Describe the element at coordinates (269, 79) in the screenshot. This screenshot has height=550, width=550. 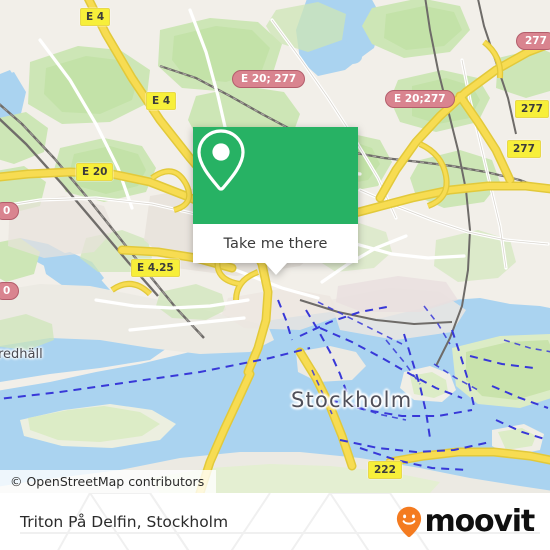
I see `road-shield: E 20; 277` at that location.